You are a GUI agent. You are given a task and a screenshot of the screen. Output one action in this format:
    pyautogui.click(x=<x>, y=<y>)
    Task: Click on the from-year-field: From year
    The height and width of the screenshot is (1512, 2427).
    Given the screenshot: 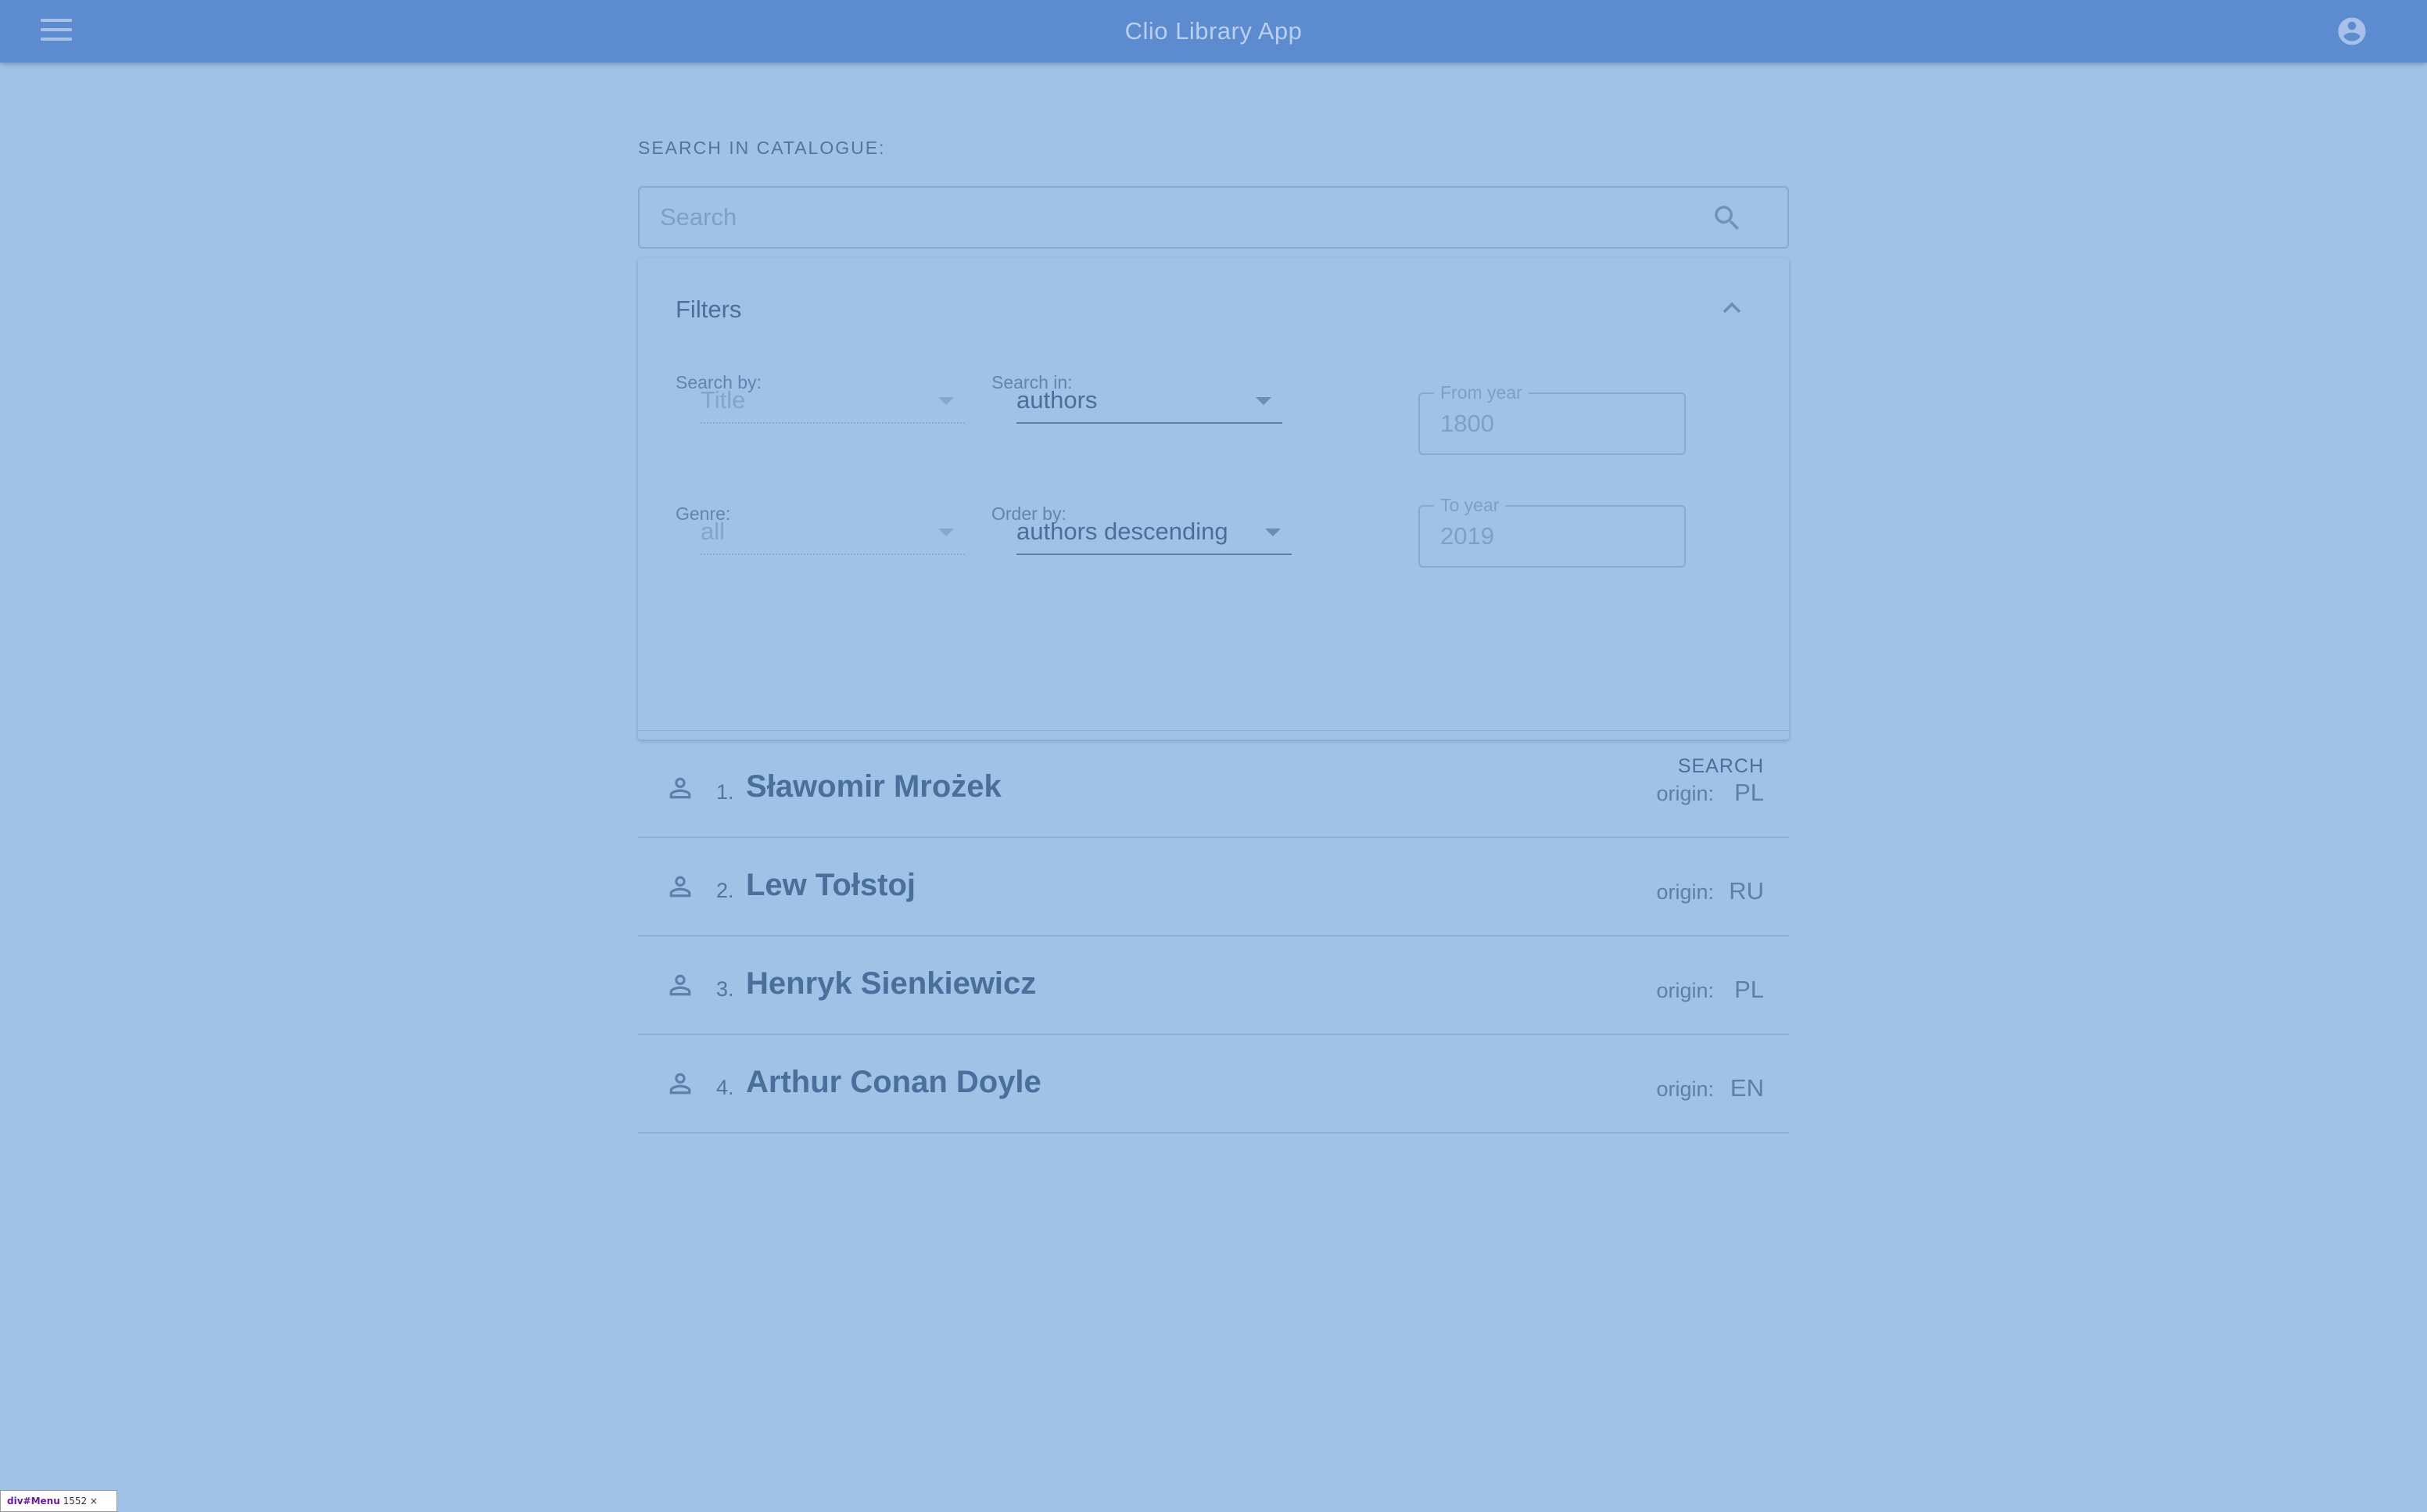 What is the action you would take?
    pyautogui.click(x=1552, y=419)
    